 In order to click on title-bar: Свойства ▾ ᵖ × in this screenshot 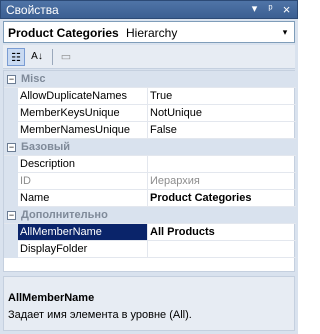, I will do `click(149, 9)`.